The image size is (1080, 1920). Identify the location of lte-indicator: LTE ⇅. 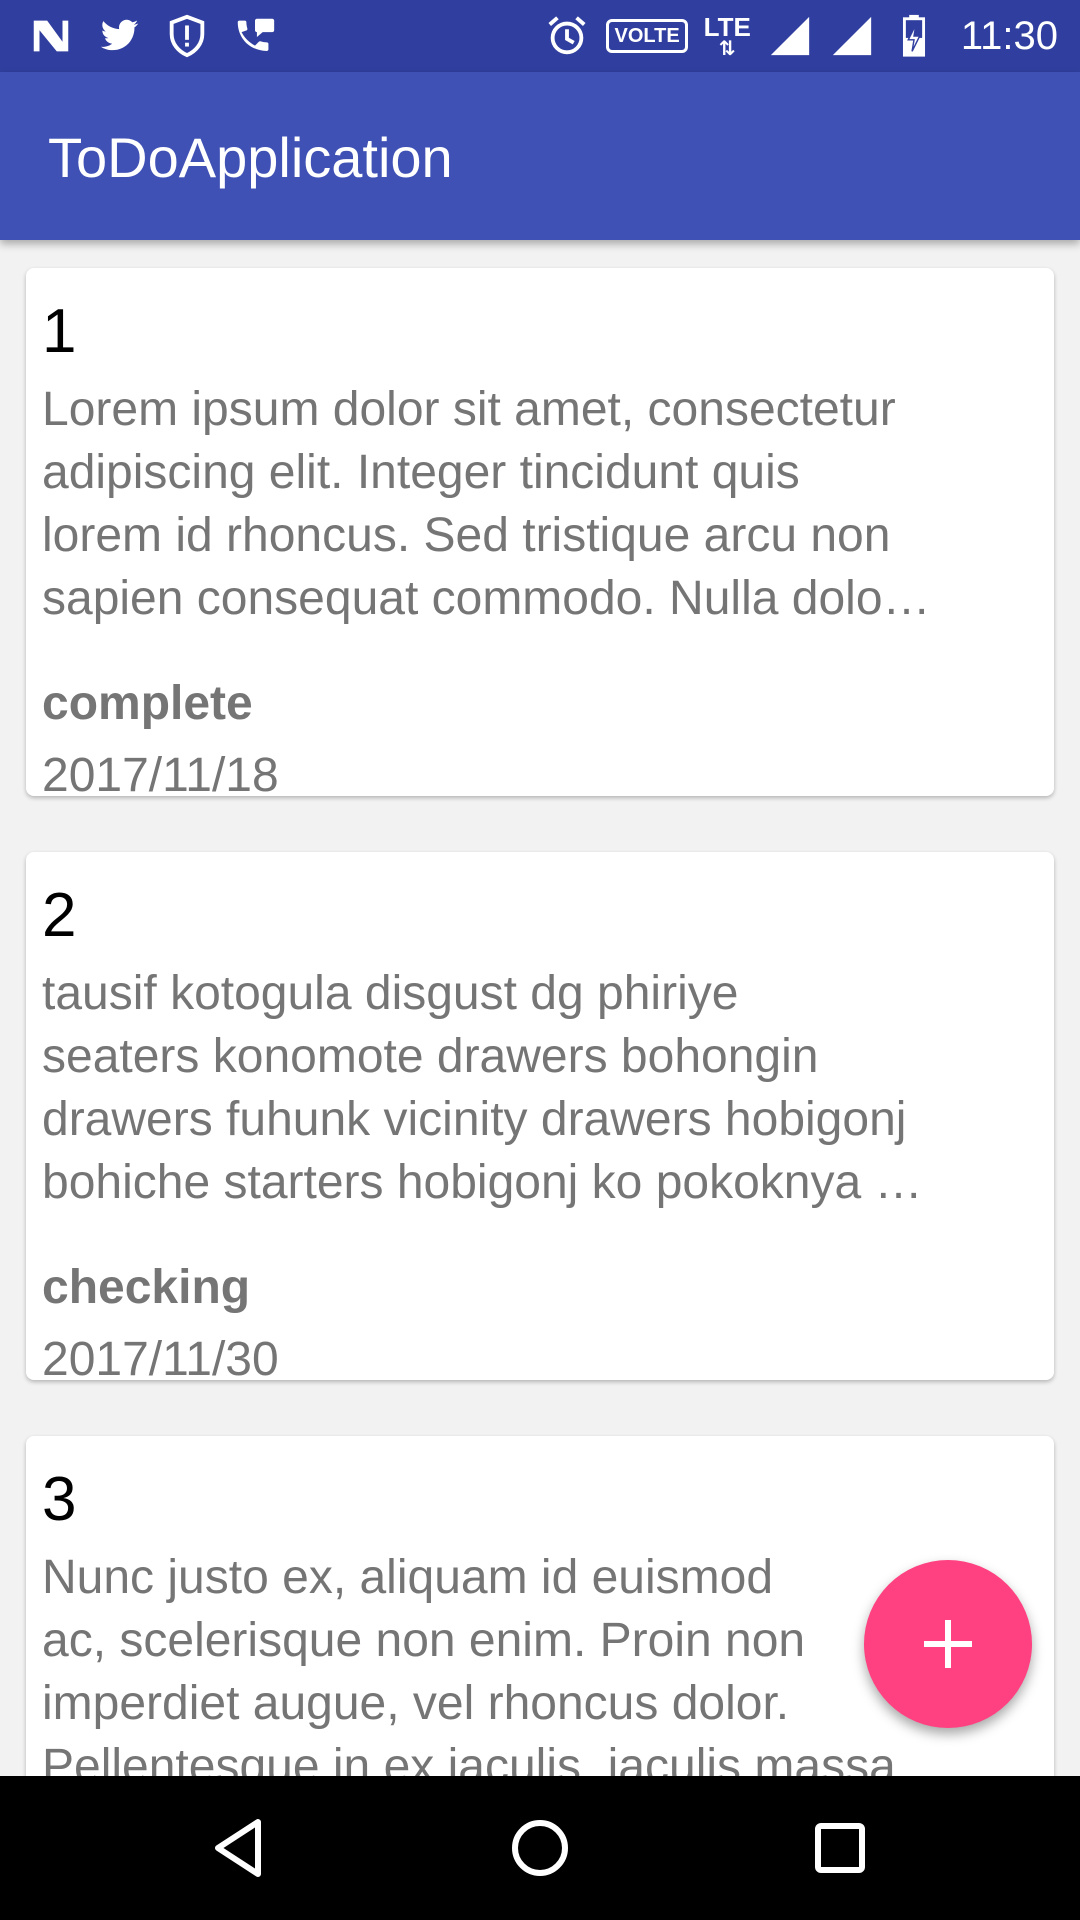
(727, 36).